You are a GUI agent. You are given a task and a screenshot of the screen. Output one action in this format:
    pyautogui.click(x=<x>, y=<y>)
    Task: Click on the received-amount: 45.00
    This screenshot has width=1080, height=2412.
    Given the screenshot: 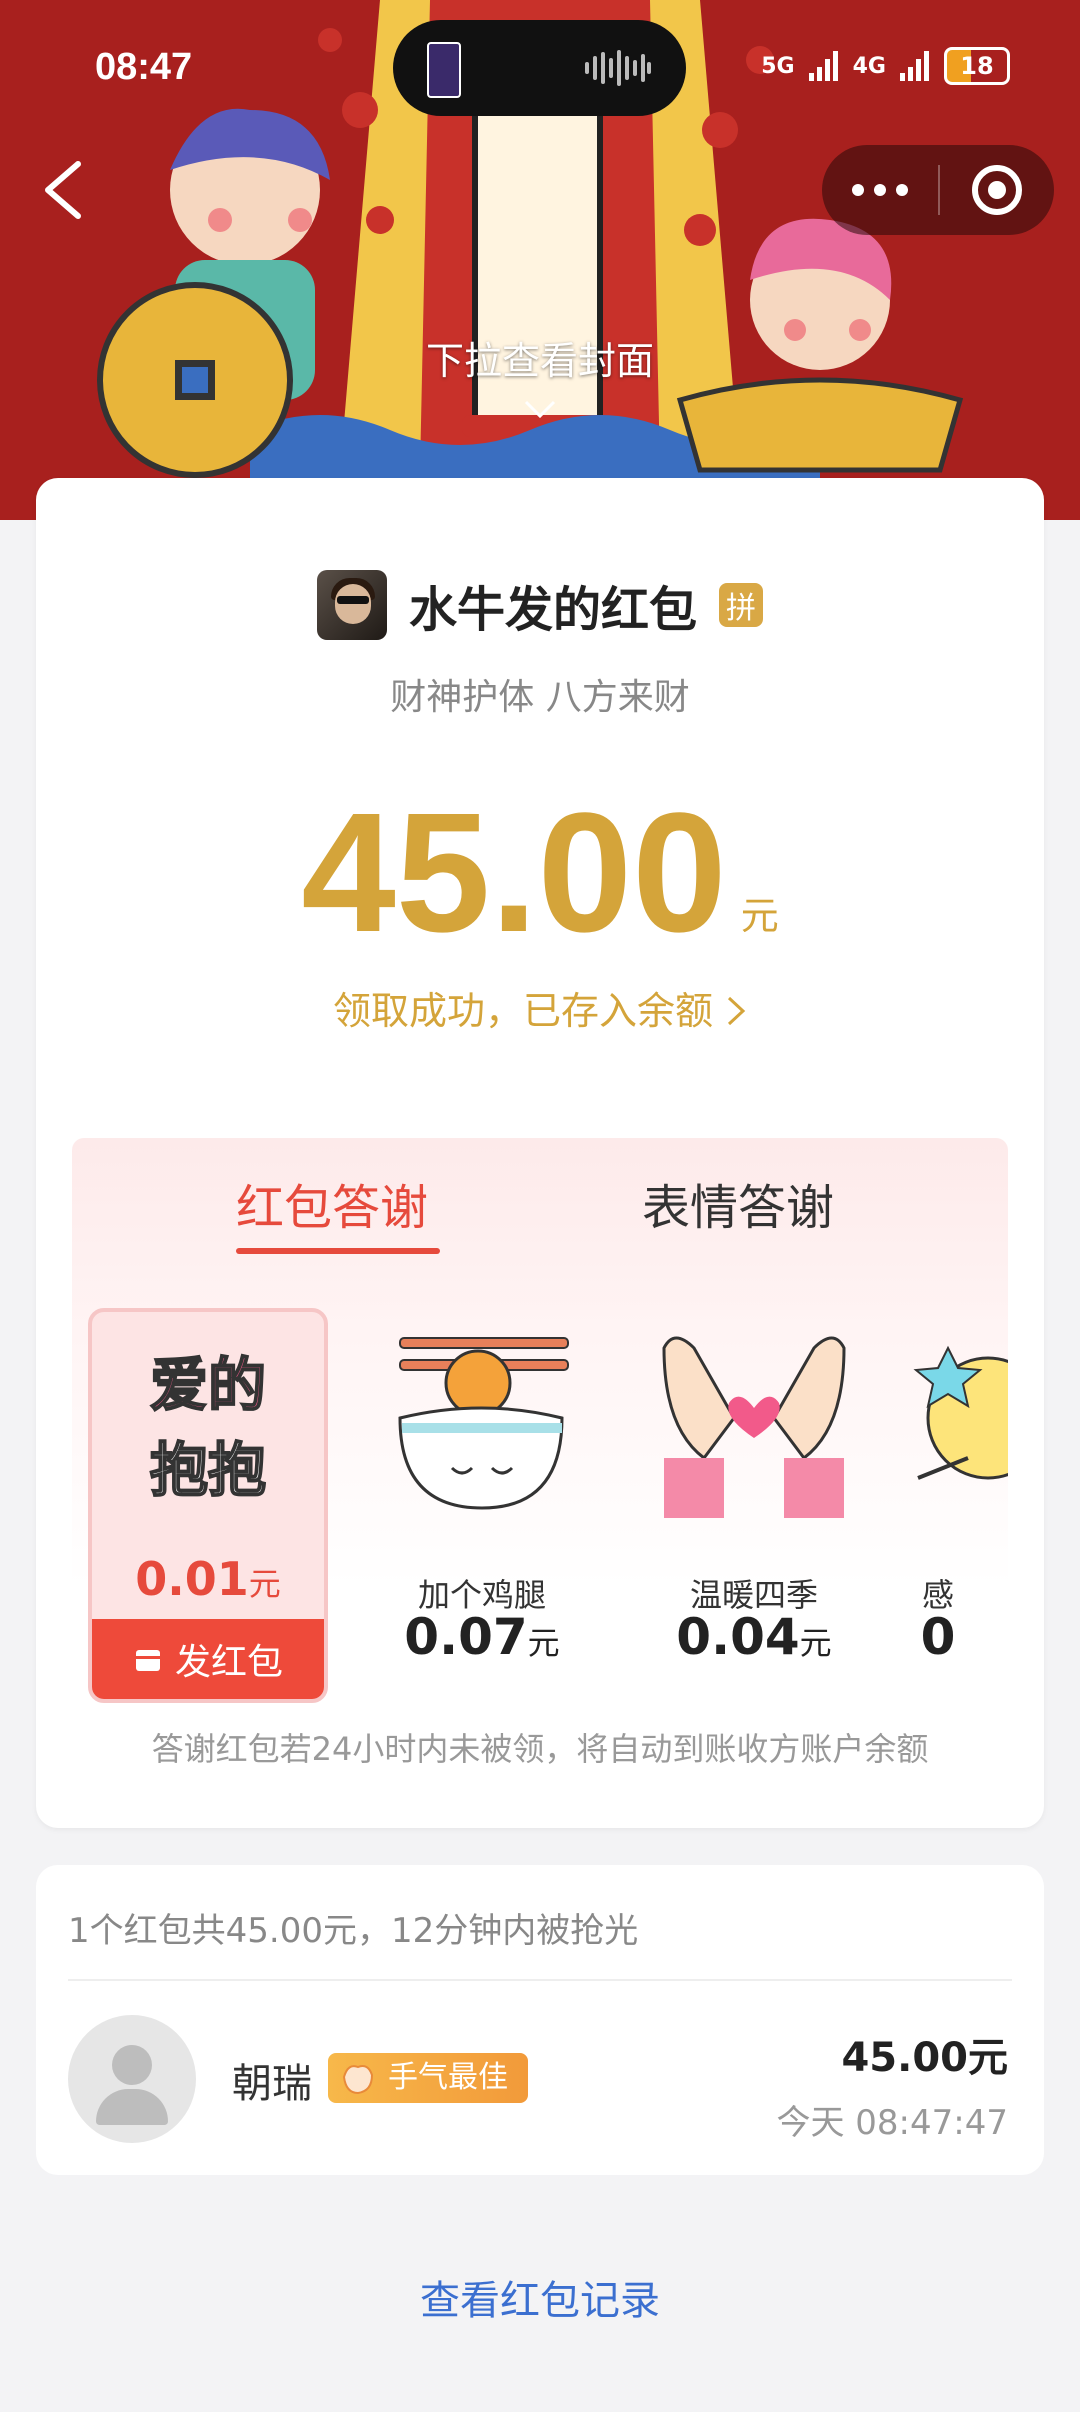 What is the action you would take?
    pyautogui.click(x=514, y=873)
    